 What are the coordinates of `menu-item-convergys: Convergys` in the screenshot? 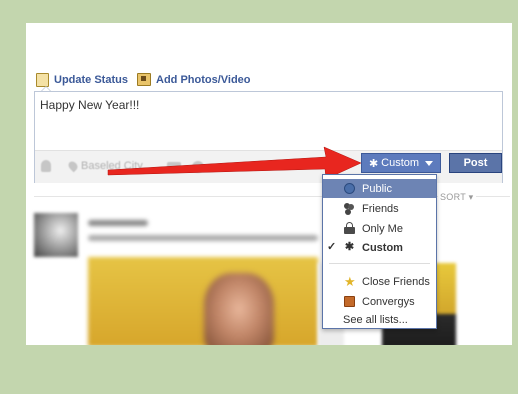 It's located at (379, 301).